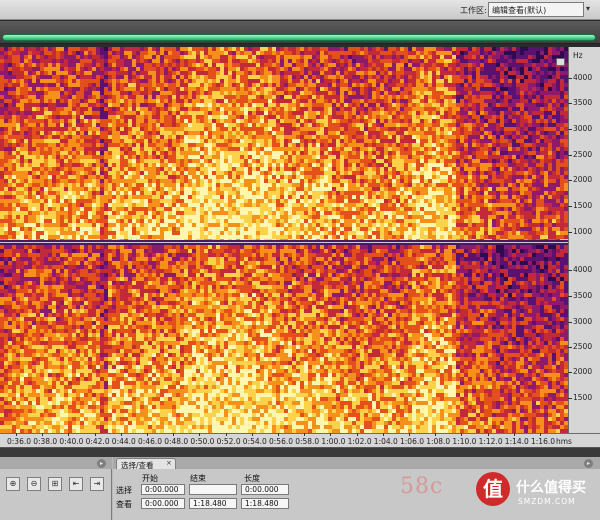  Describe the element at coordinates (150, 441) in the screenshot. I see `time-tick-label: 0:46.0` at that location.